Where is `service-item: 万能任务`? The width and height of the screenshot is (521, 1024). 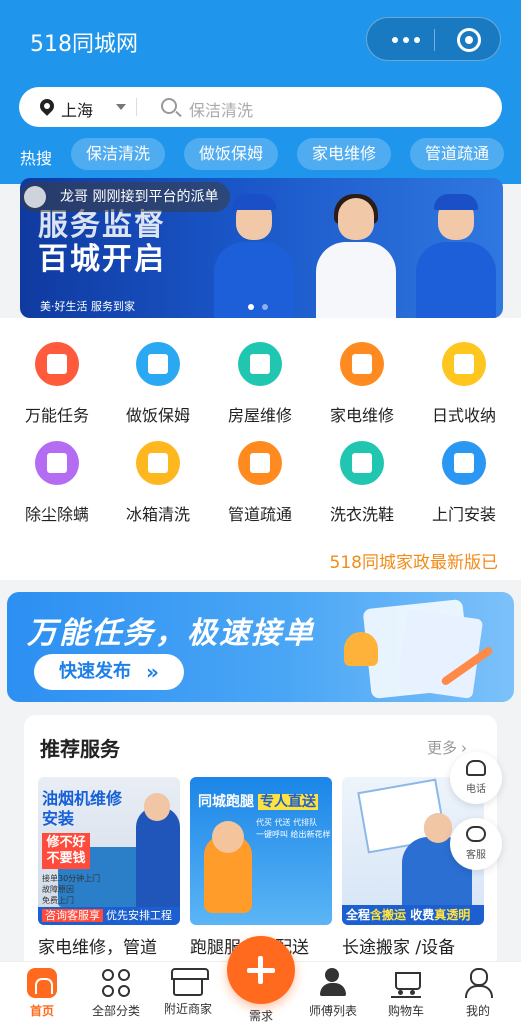
service-item: 万能任务 is located at coordinates (57, 384).